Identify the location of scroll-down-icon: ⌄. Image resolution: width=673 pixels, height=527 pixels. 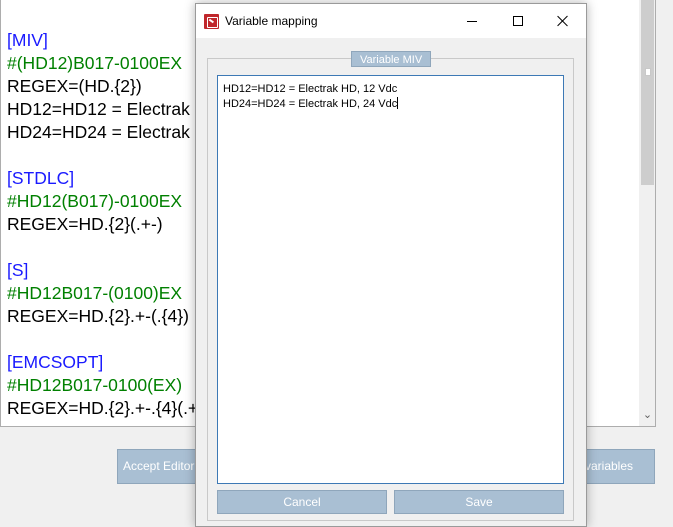
(647, 414).